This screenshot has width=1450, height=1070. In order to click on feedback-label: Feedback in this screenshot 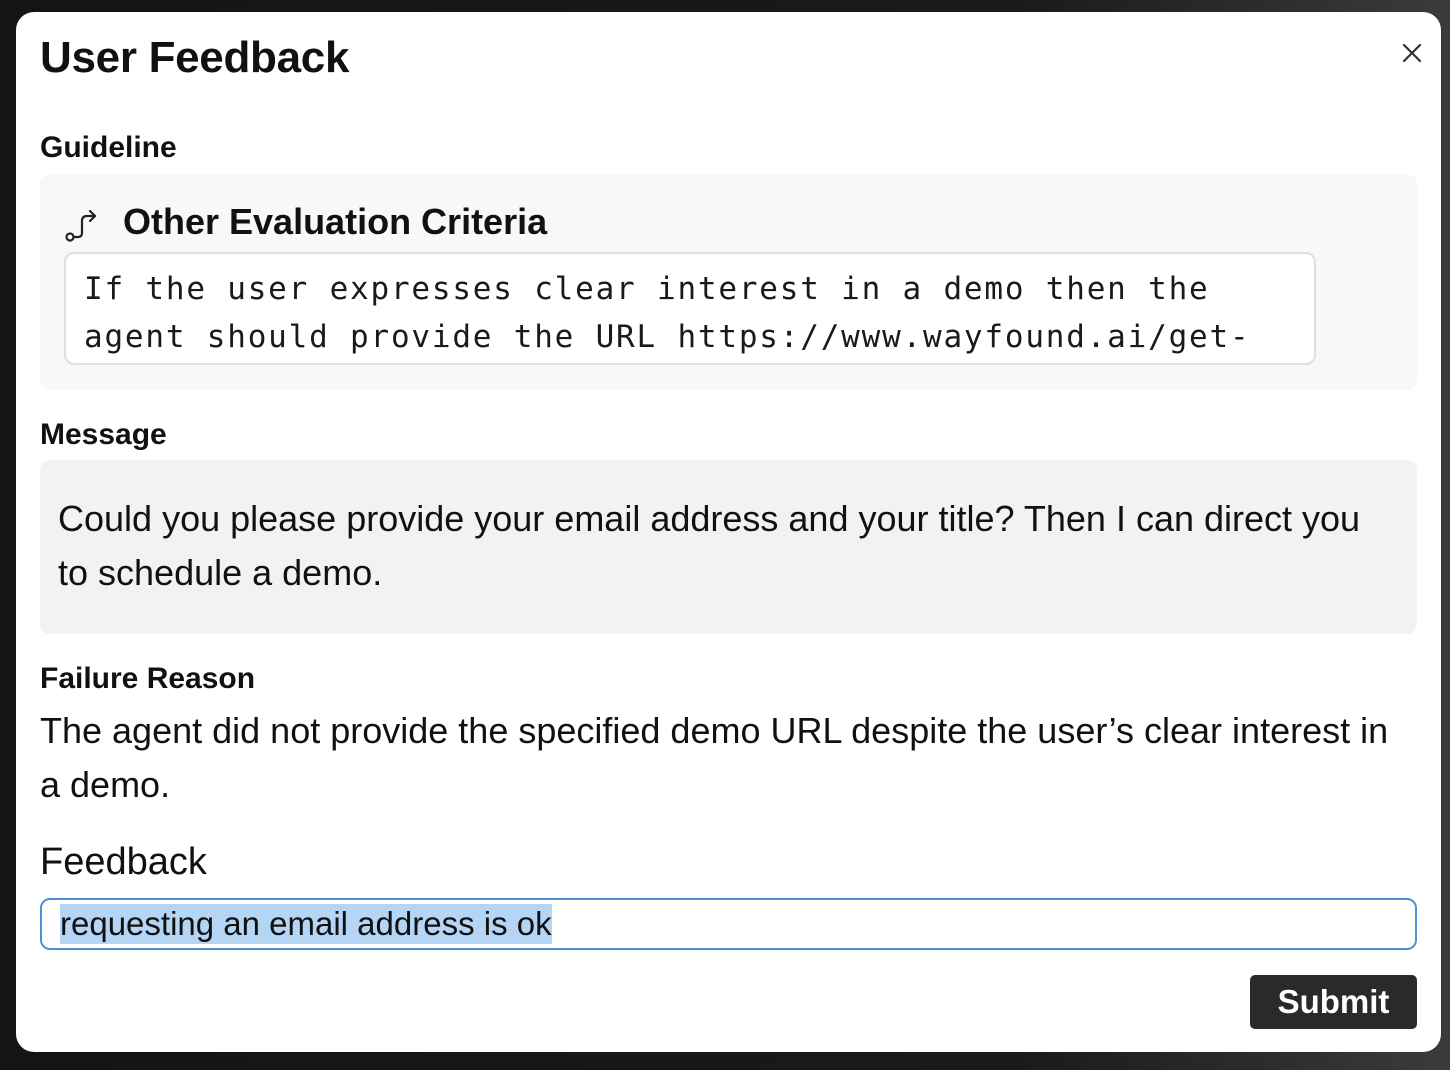, I will do `click(123, 862)`.